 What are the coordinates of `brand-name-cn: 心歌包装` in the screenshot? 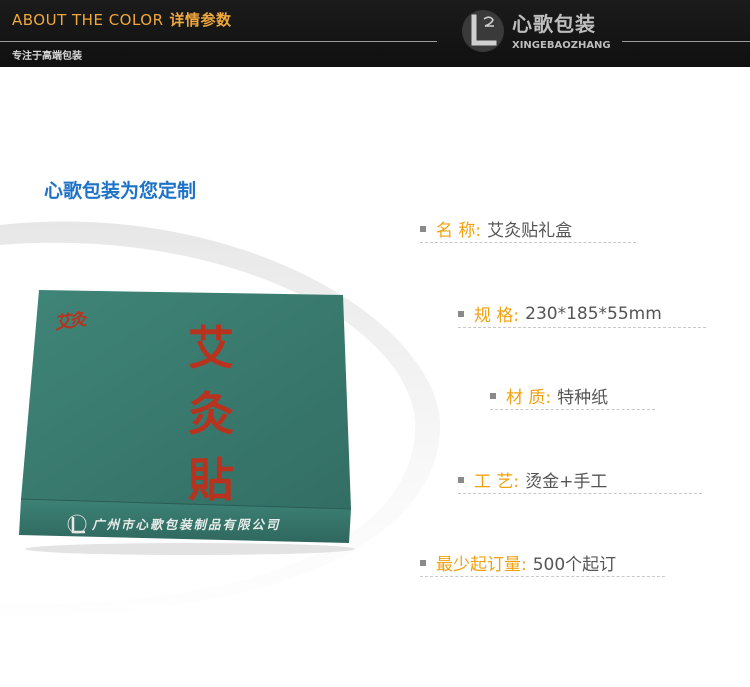 It's located at (554, 24).